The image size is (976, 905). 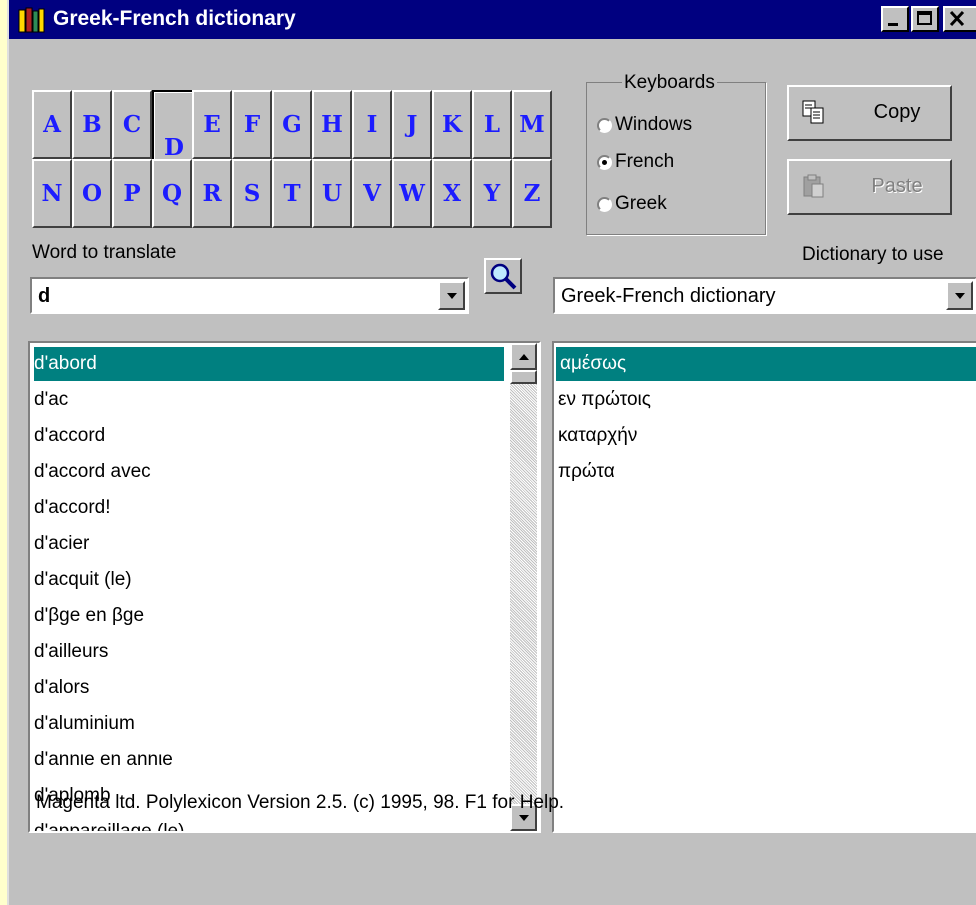 What do you see at coordinates (452, 193) in the screenshot?
I see `letter-button-x: X` at bounding box center [452, 193].